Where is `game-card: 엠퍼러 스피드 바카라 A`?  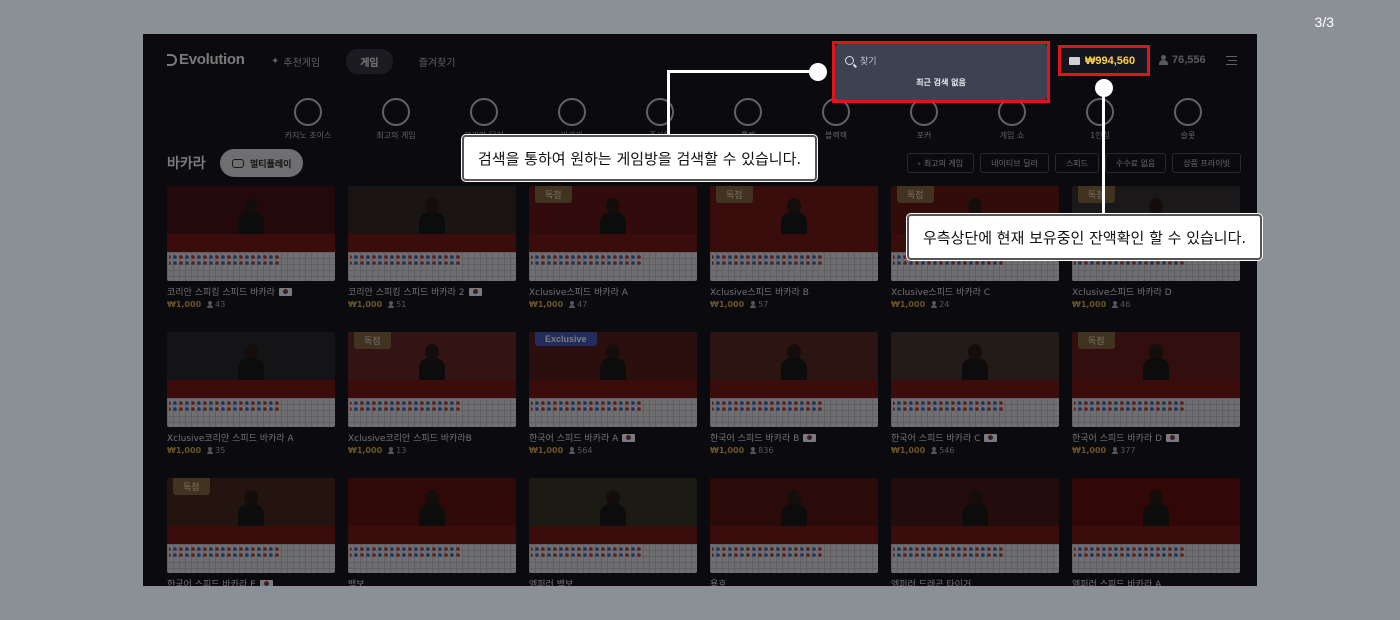
game-card: 엠퍼러 스피드 바카라 A is located at coordinates (1156, 532).